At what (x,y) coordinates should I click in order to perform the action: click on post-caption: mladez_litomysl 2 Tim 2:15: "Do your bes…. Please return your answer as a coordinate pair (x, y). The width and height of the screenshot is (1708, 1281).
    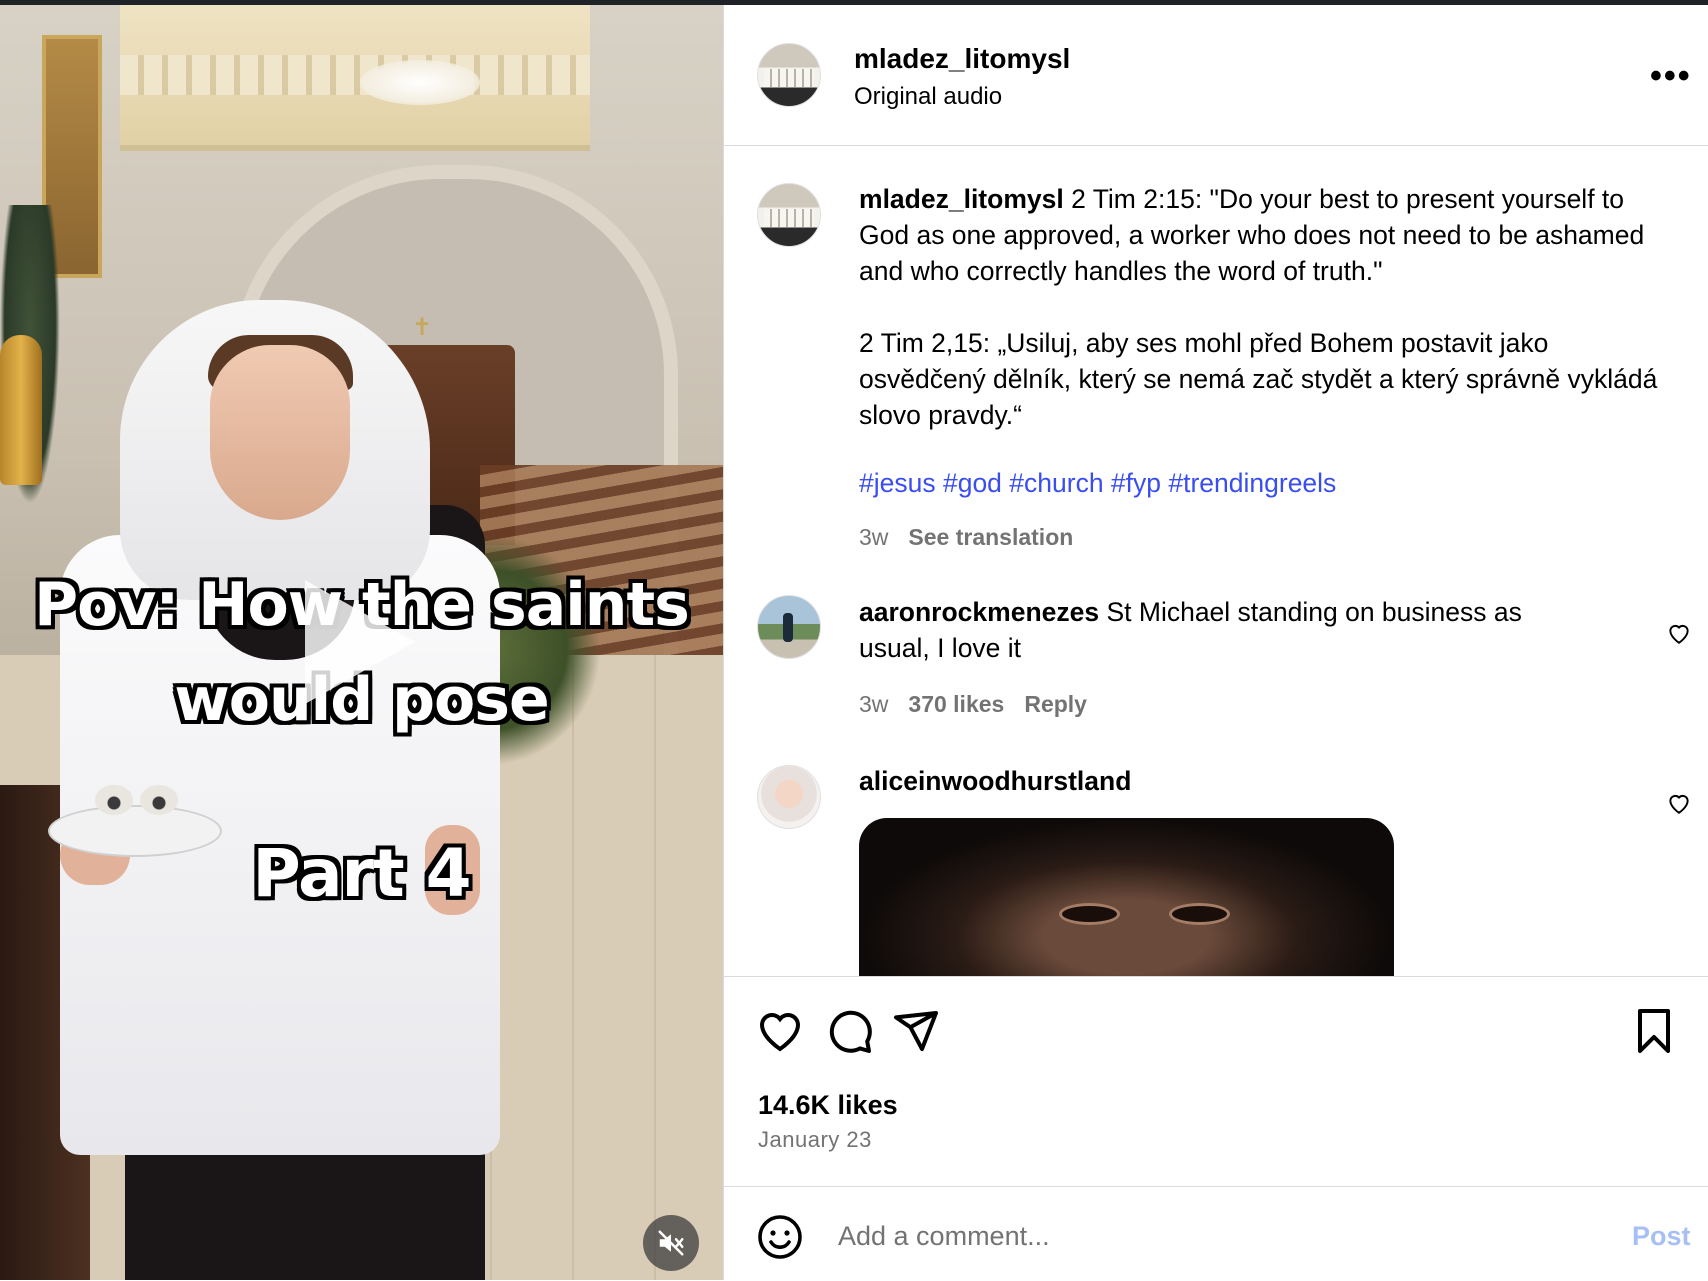
    Looking at the image, I should click on (1259, 307).